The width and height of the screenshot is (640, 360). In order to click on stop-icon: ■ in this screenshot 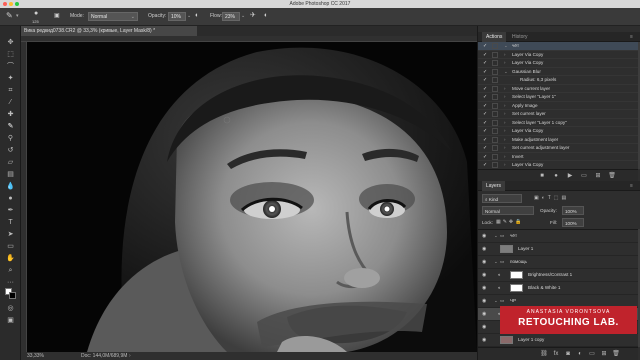, I will do `click(542, 176)`.